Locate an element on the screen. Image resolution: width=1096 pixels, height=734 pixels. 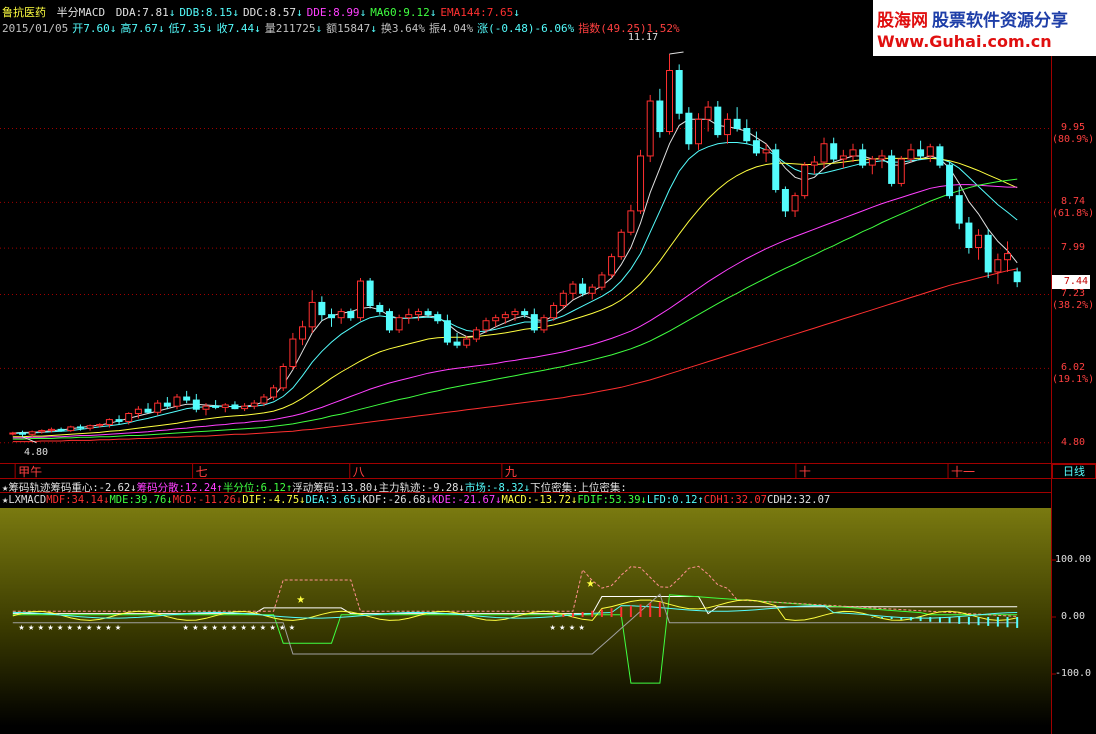
guhai-logo: 股海网 股票软件资源分享 Www.Guhai.com.cn is located at coordinates (984, 28).